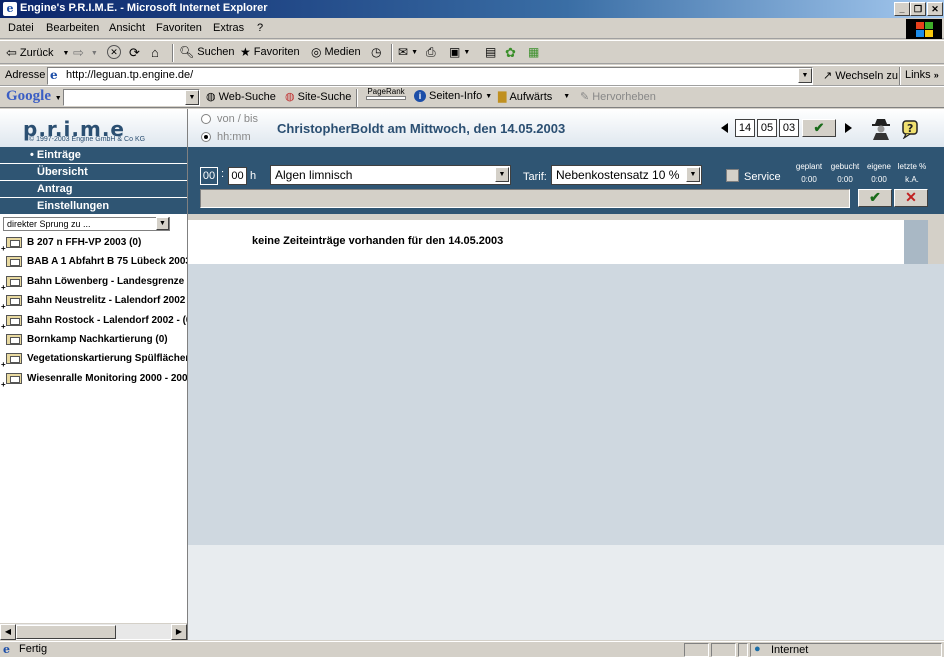 The image size is (944, 657). I want to click on menu-datei: Datei, so click(21, 28).